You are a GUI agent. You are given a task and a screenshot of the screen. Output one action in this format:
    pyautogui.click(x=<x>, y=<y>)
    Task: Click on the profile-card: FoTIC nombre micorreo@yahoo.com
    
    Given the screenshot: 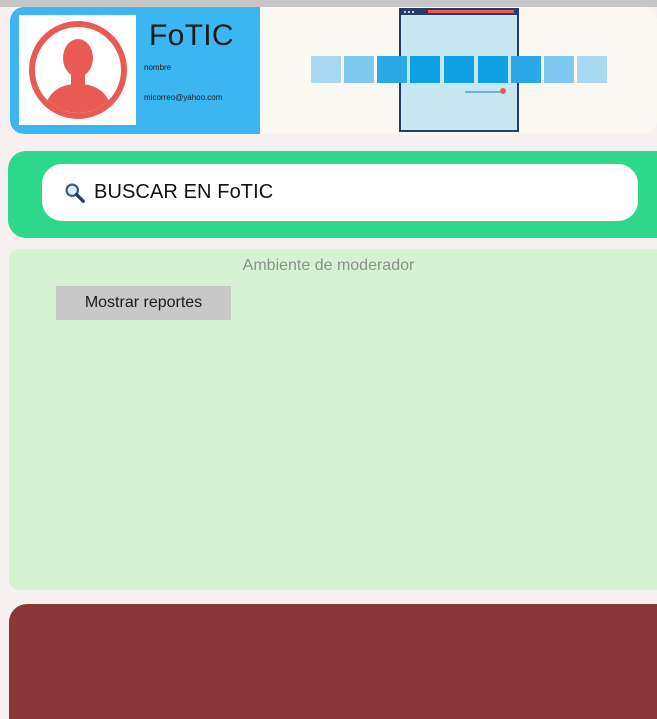 What is the action you would take?
    pyautogui.click(x=135, y=70)
    